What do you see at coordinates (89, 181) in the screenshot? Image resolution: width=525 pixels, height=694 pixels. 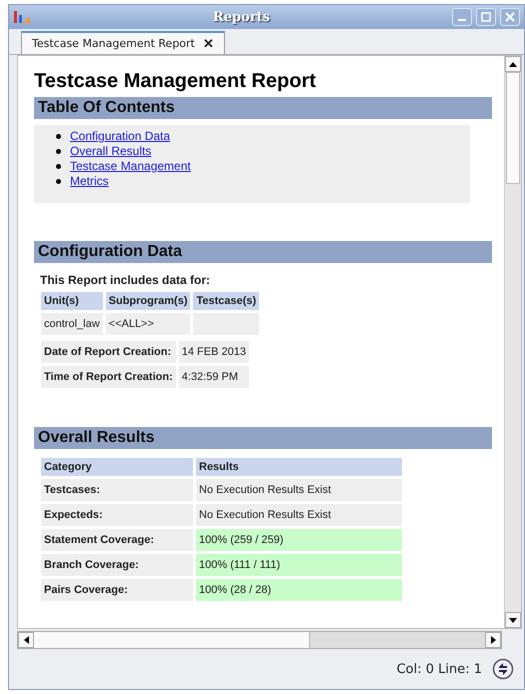 I see `contents-link: Metrics` at bounding box center [89, 181].